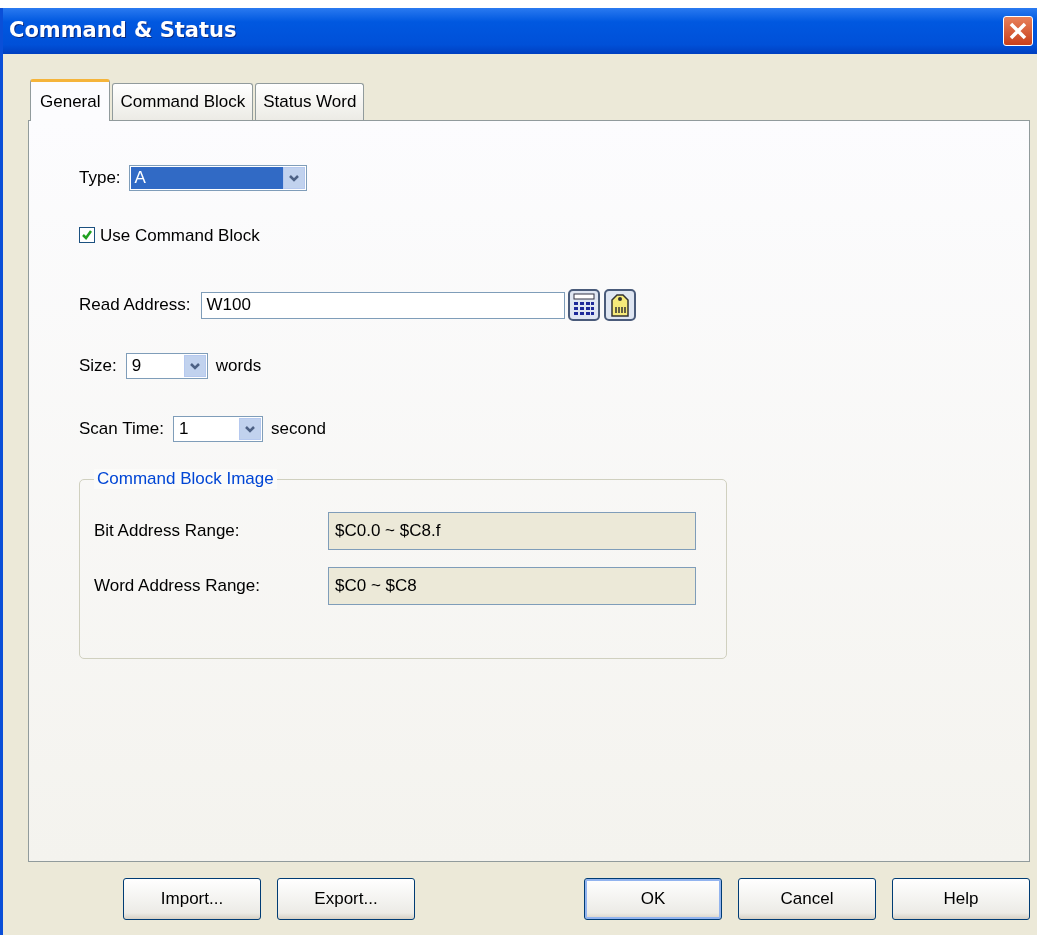 The image size is (1037, 935). I want to click on checkbox, so click(87, 235).